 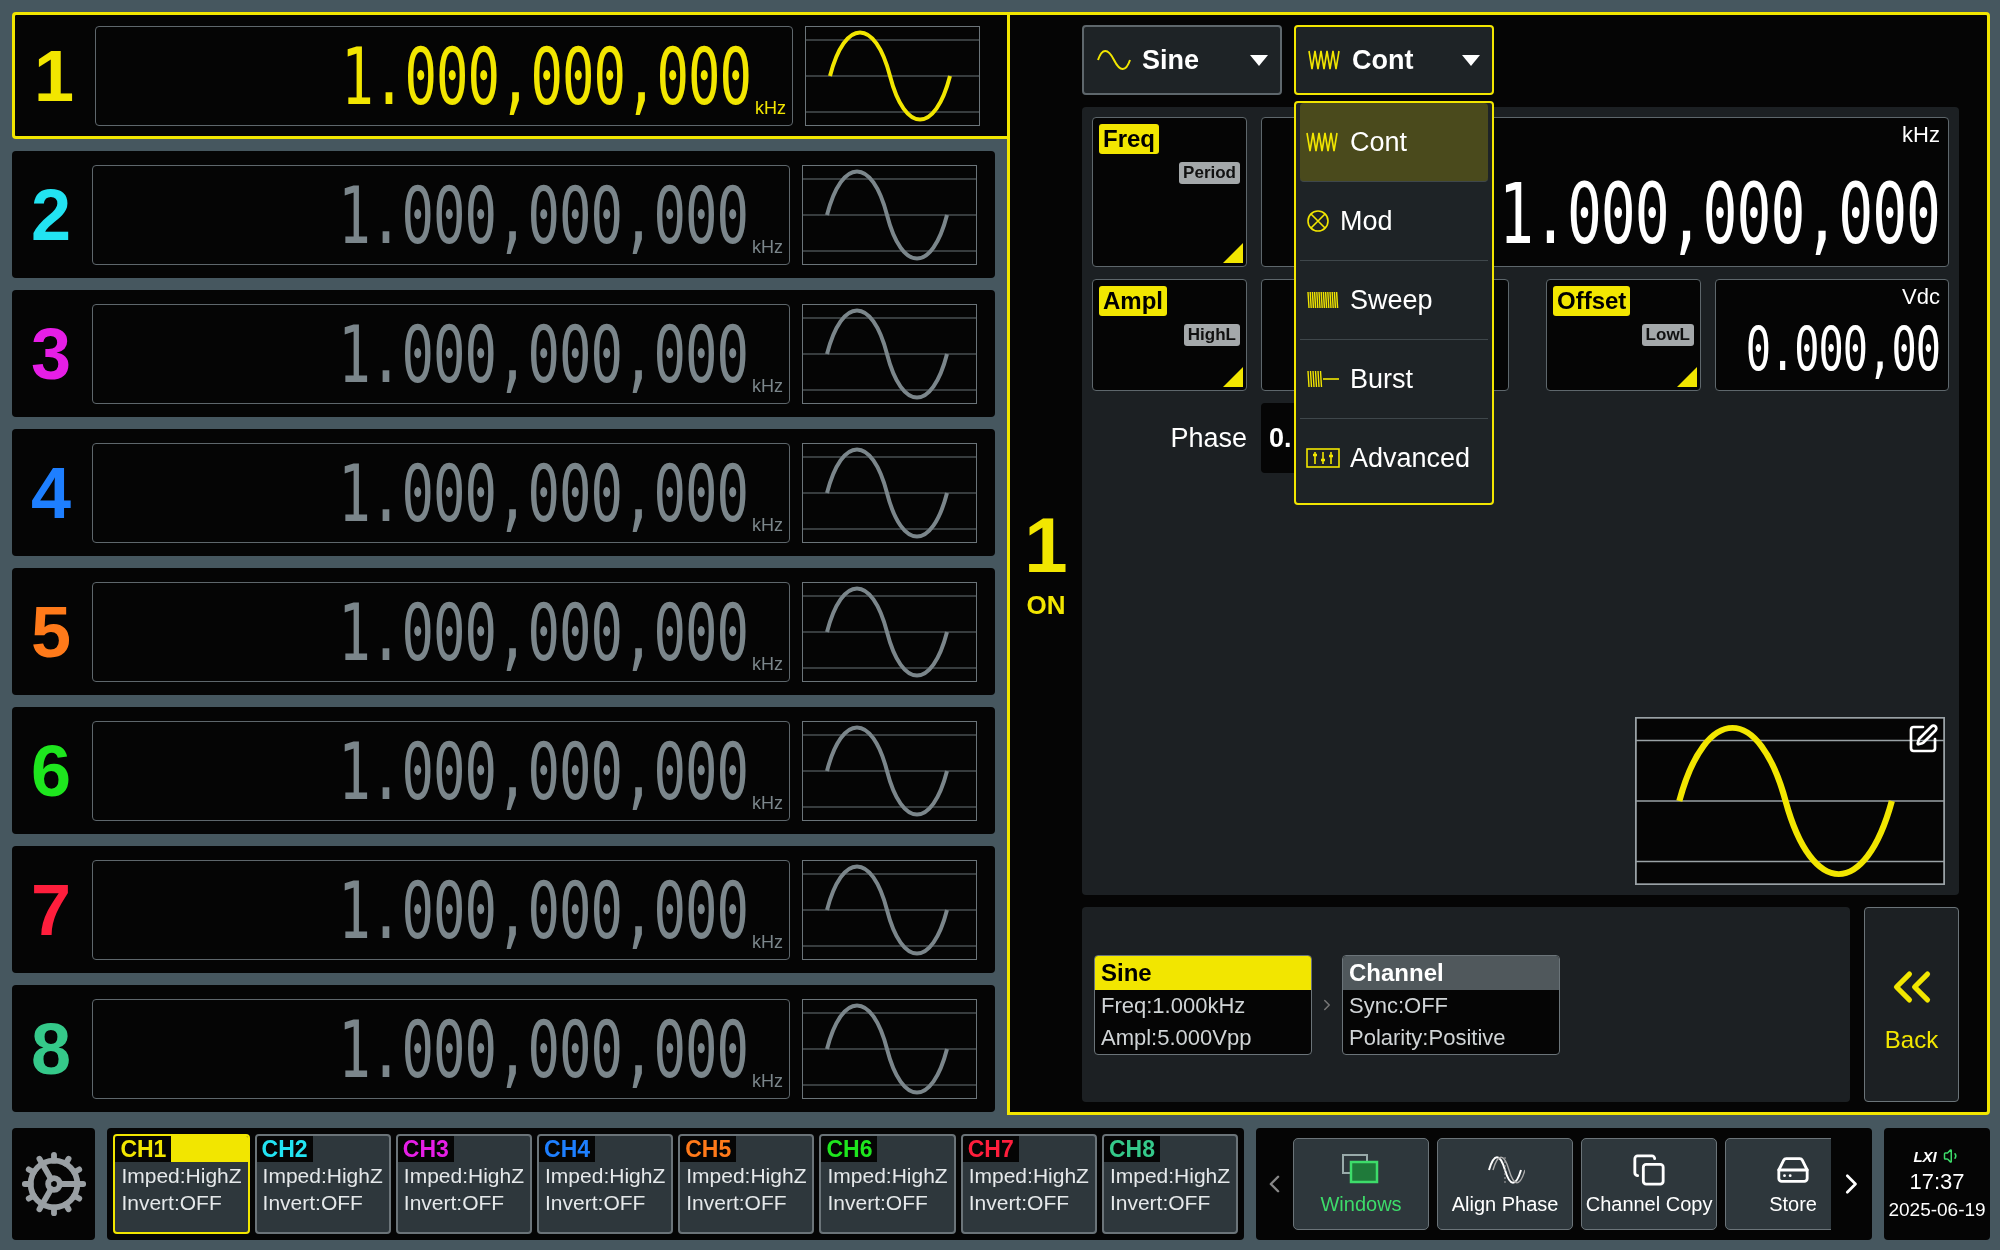 What do you see at coordinates (50, 214) in the screenshot?
I see `channel-number: 2` at bounding box center [50, 214].